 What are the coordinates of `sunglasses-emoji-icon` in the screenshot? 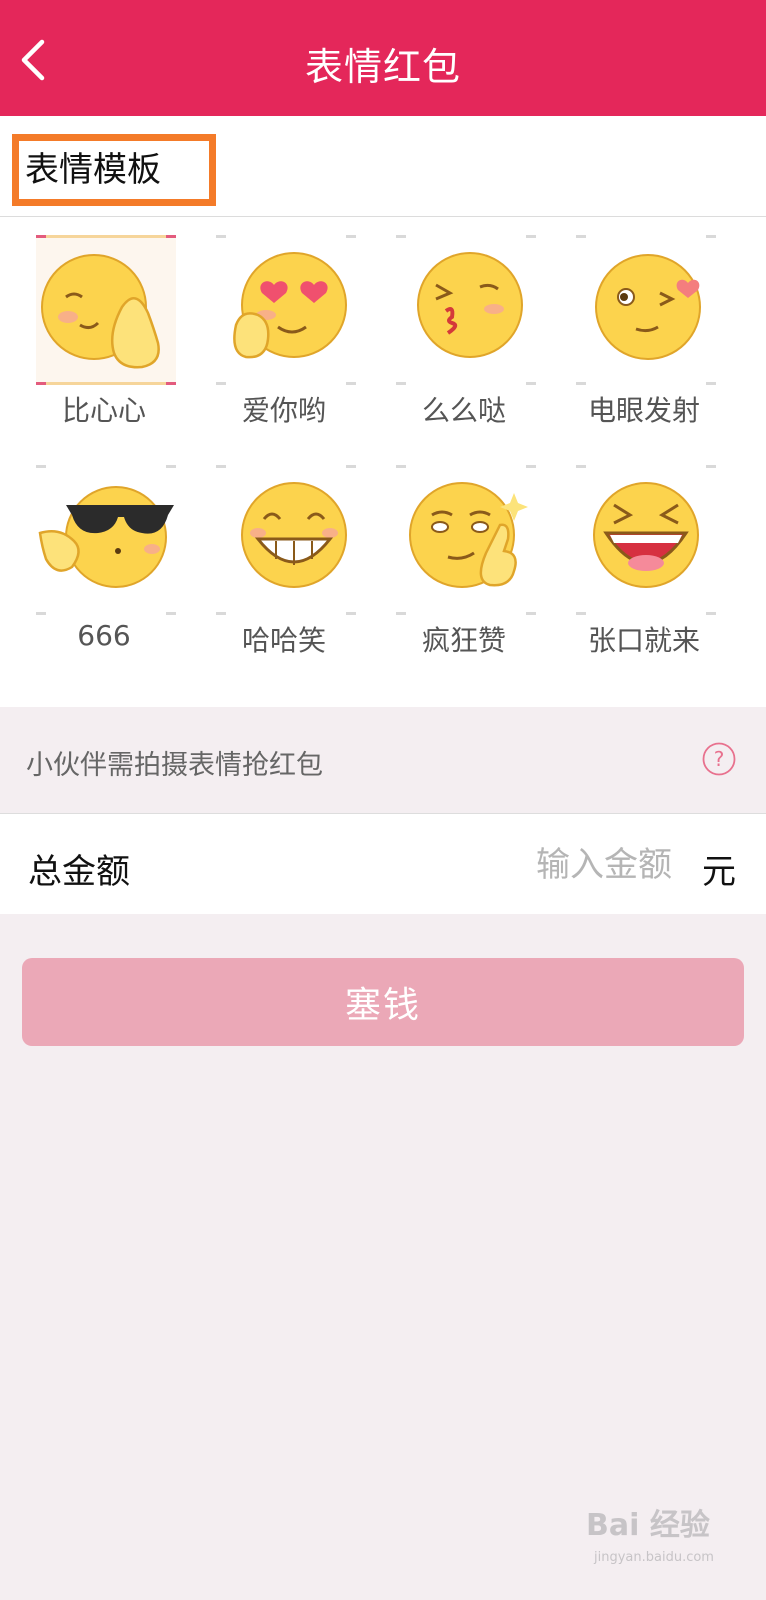 It's located at (106, 537).